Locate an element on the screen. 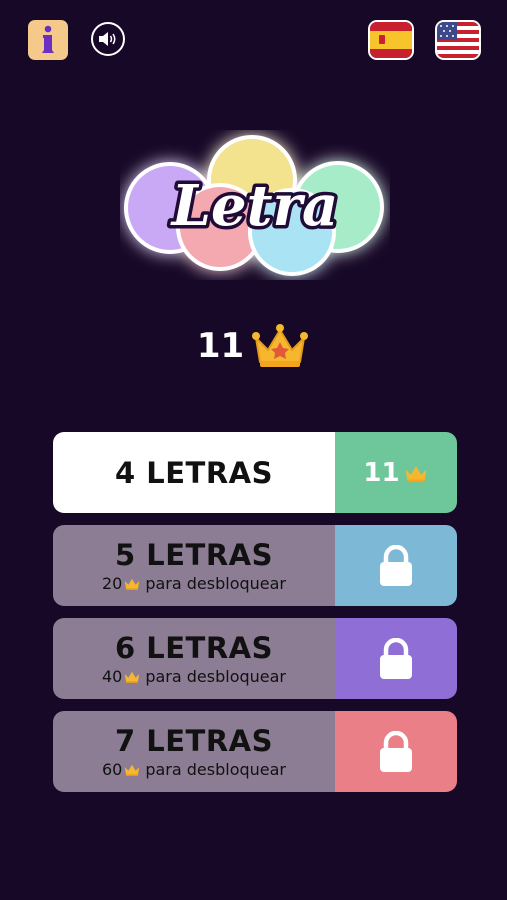 This screenshot has width=507, height=900. level-name-area: 6 LETRAS 40 para desbloquear is located at coordinates (194, 658).